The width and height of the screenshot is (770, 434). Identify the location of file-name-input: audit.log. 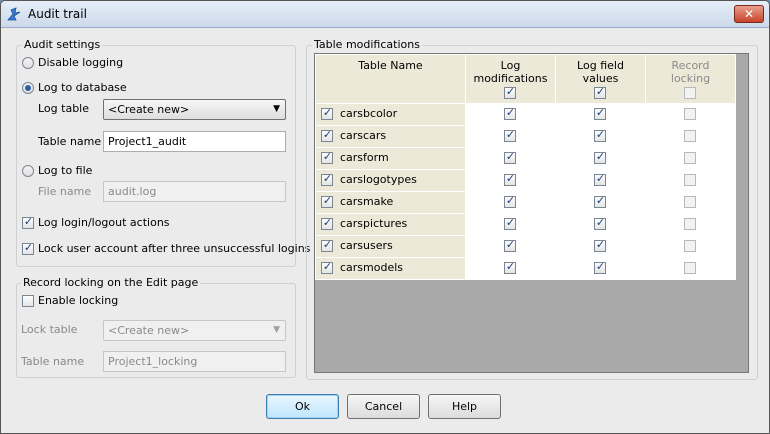
(194, 191).